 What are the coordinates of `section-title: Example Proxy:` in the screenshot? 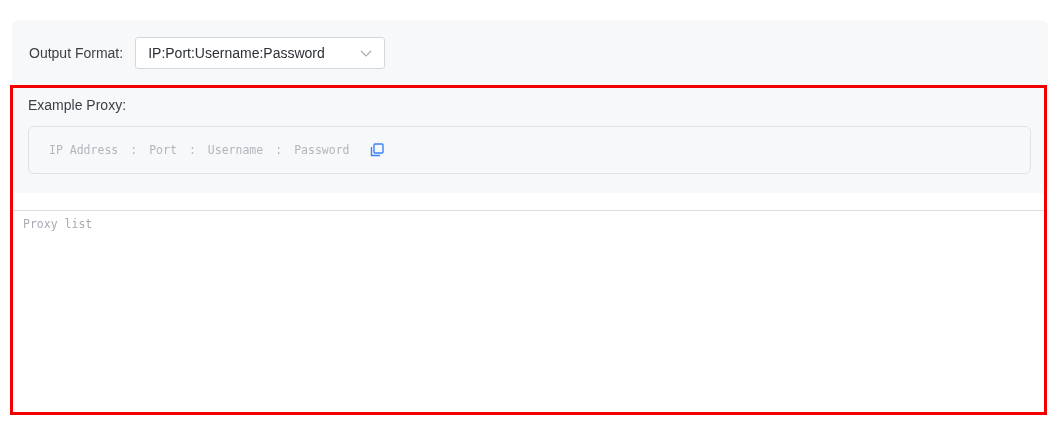 It's located at (77, 105).